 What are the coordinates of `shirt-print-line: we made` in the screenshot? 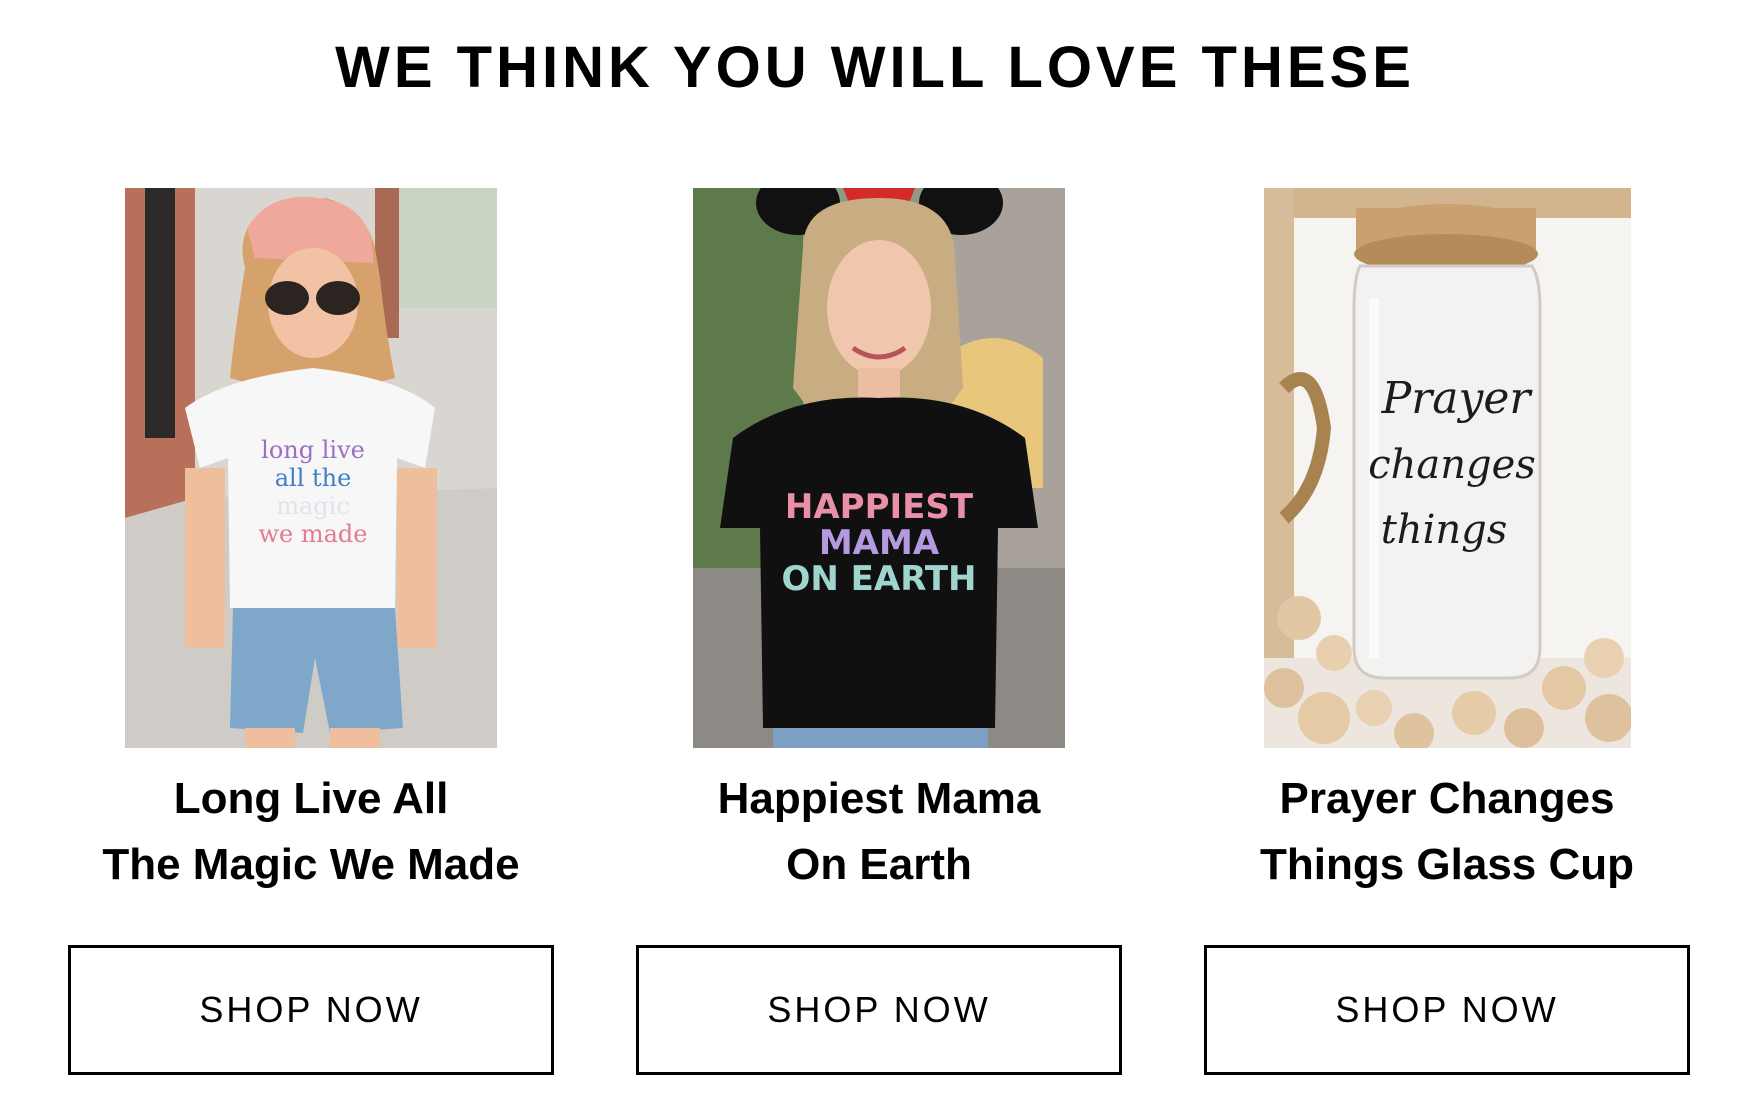 It's located at (312, 534).